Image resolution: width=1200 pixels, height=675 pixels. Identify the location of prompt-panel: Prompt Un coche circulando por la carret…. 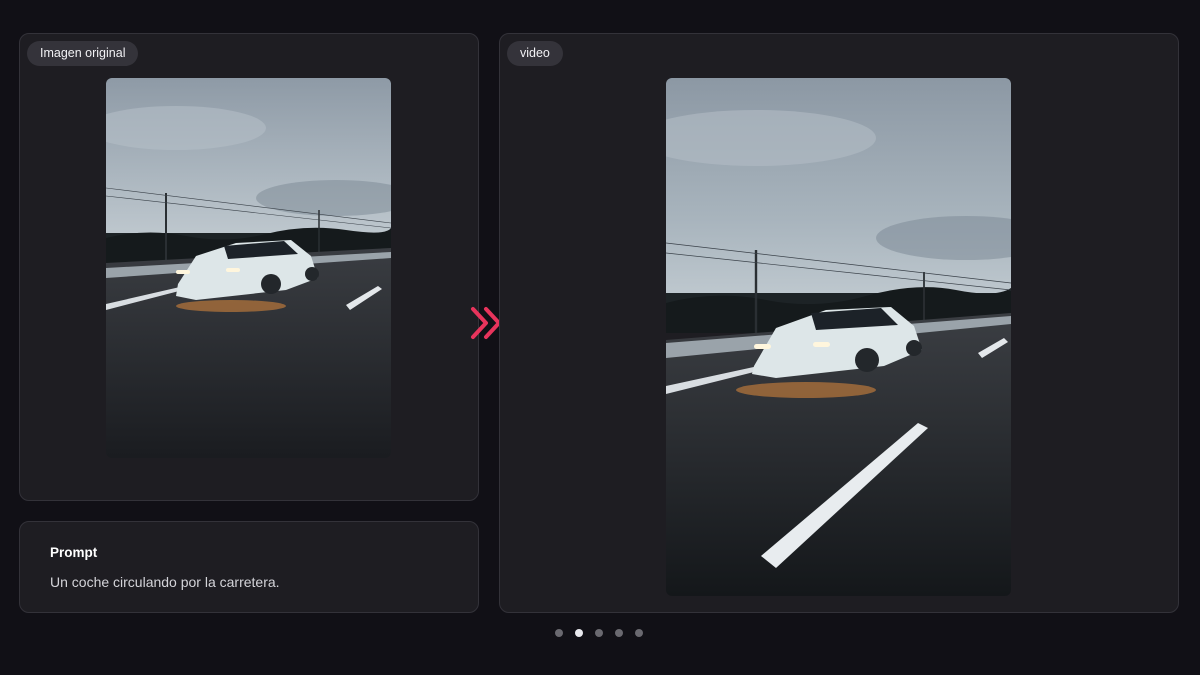
(249, 567).